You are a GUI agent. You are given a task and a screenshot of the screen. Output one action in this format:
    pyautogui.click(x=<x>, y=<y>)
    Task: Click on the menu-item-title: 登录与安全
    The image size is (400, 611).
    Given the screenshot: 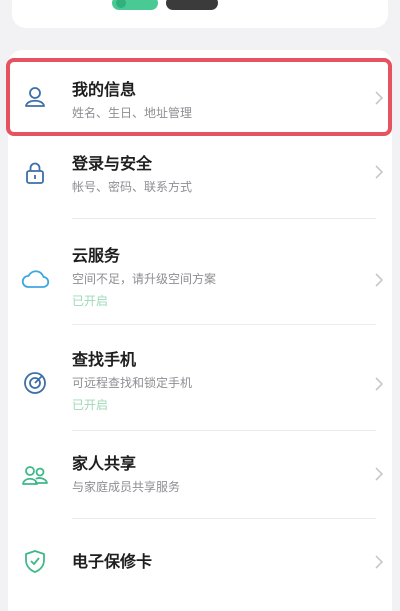 What is the action you would take?
    pyautogui.click(x=112, y=163)
    